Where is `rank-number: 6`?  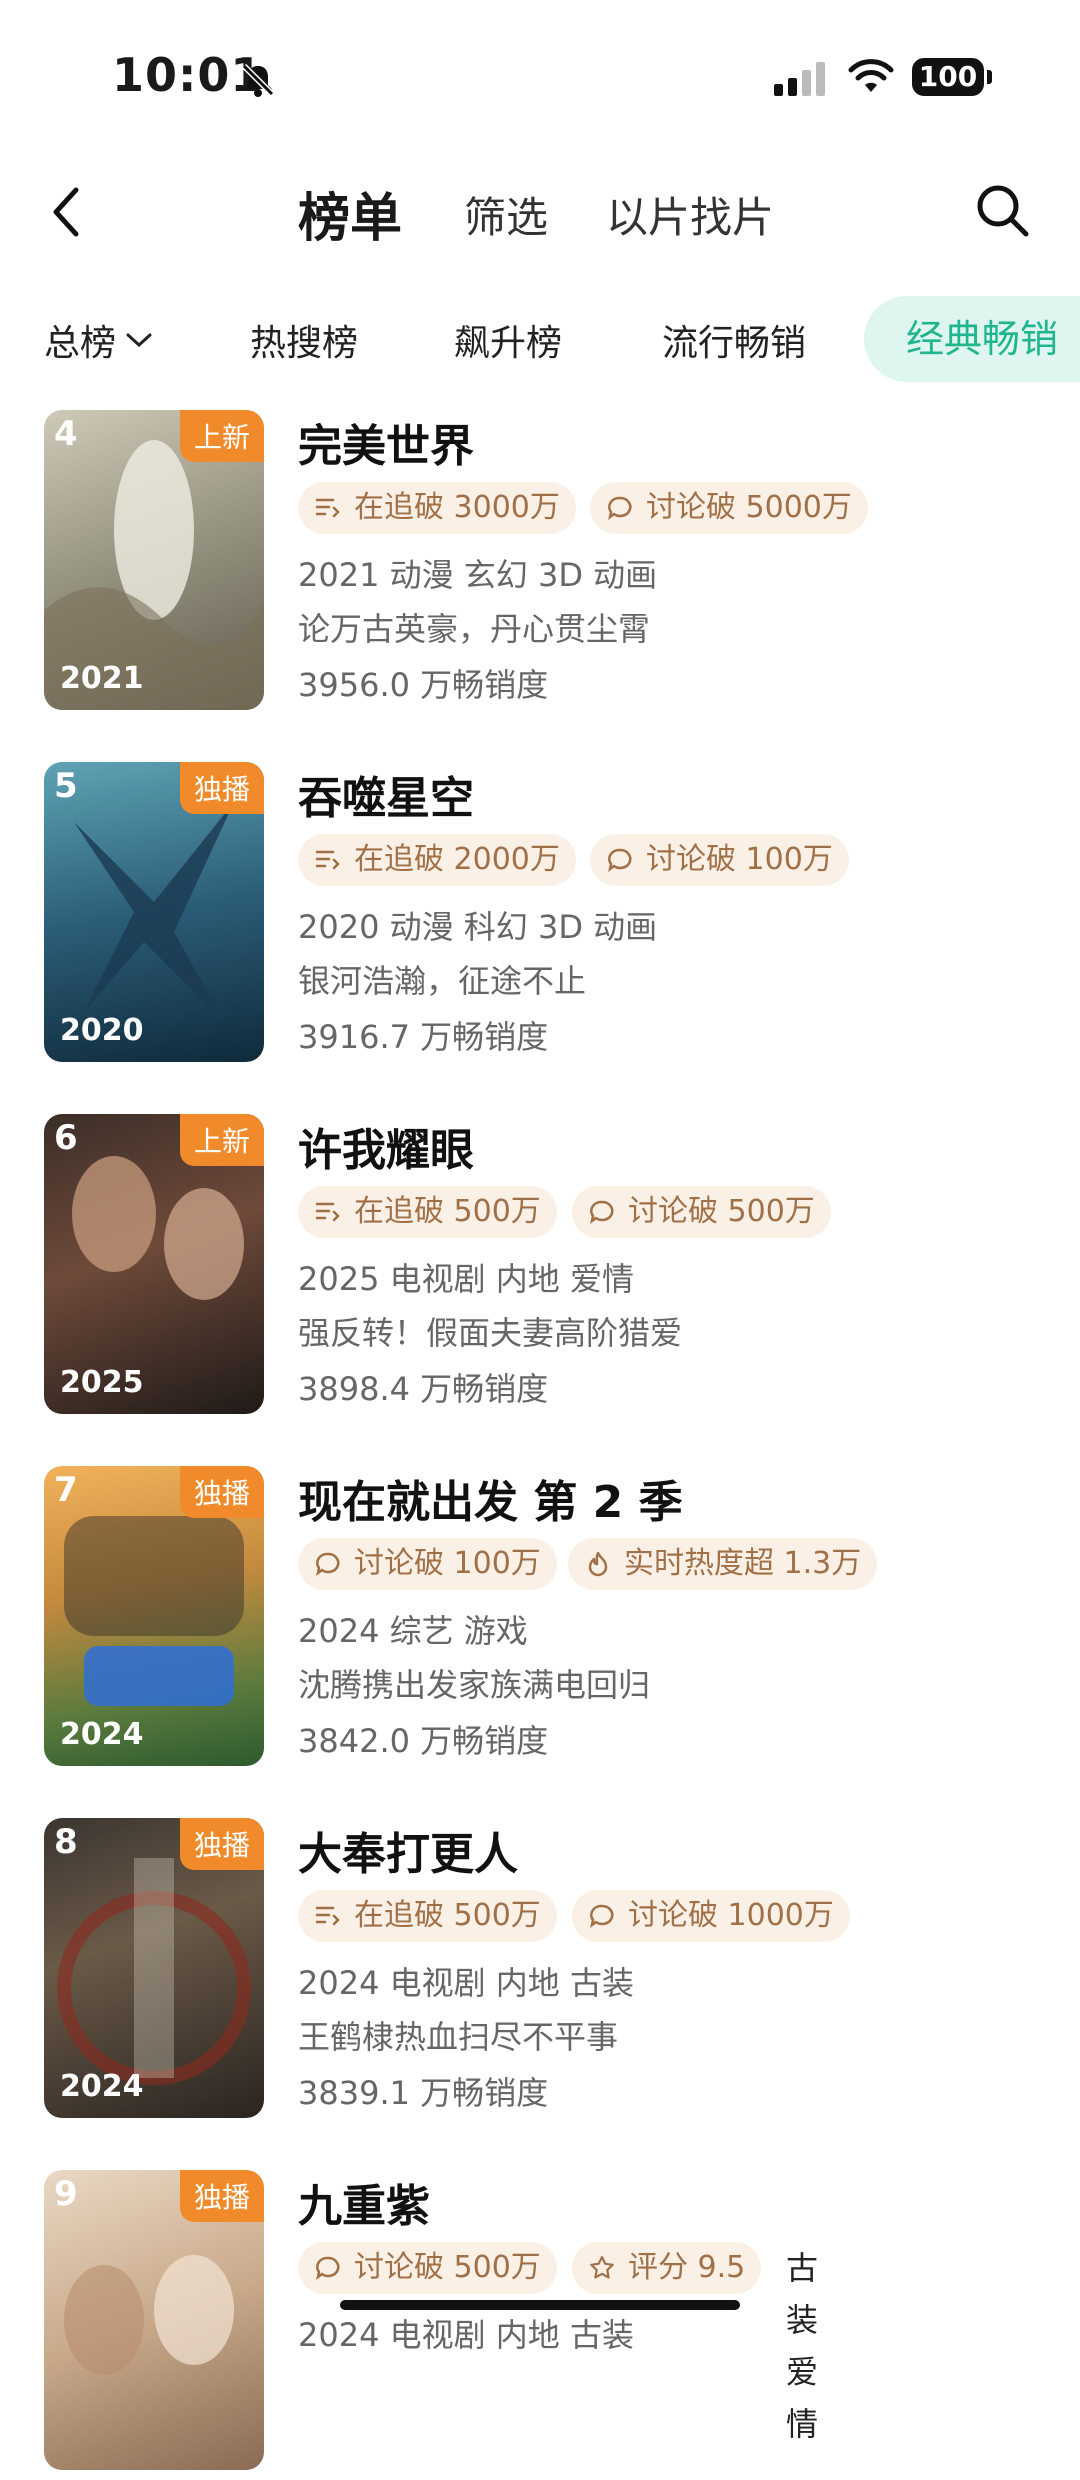 rank-number: 6 is located at coordinates (66, 1138).